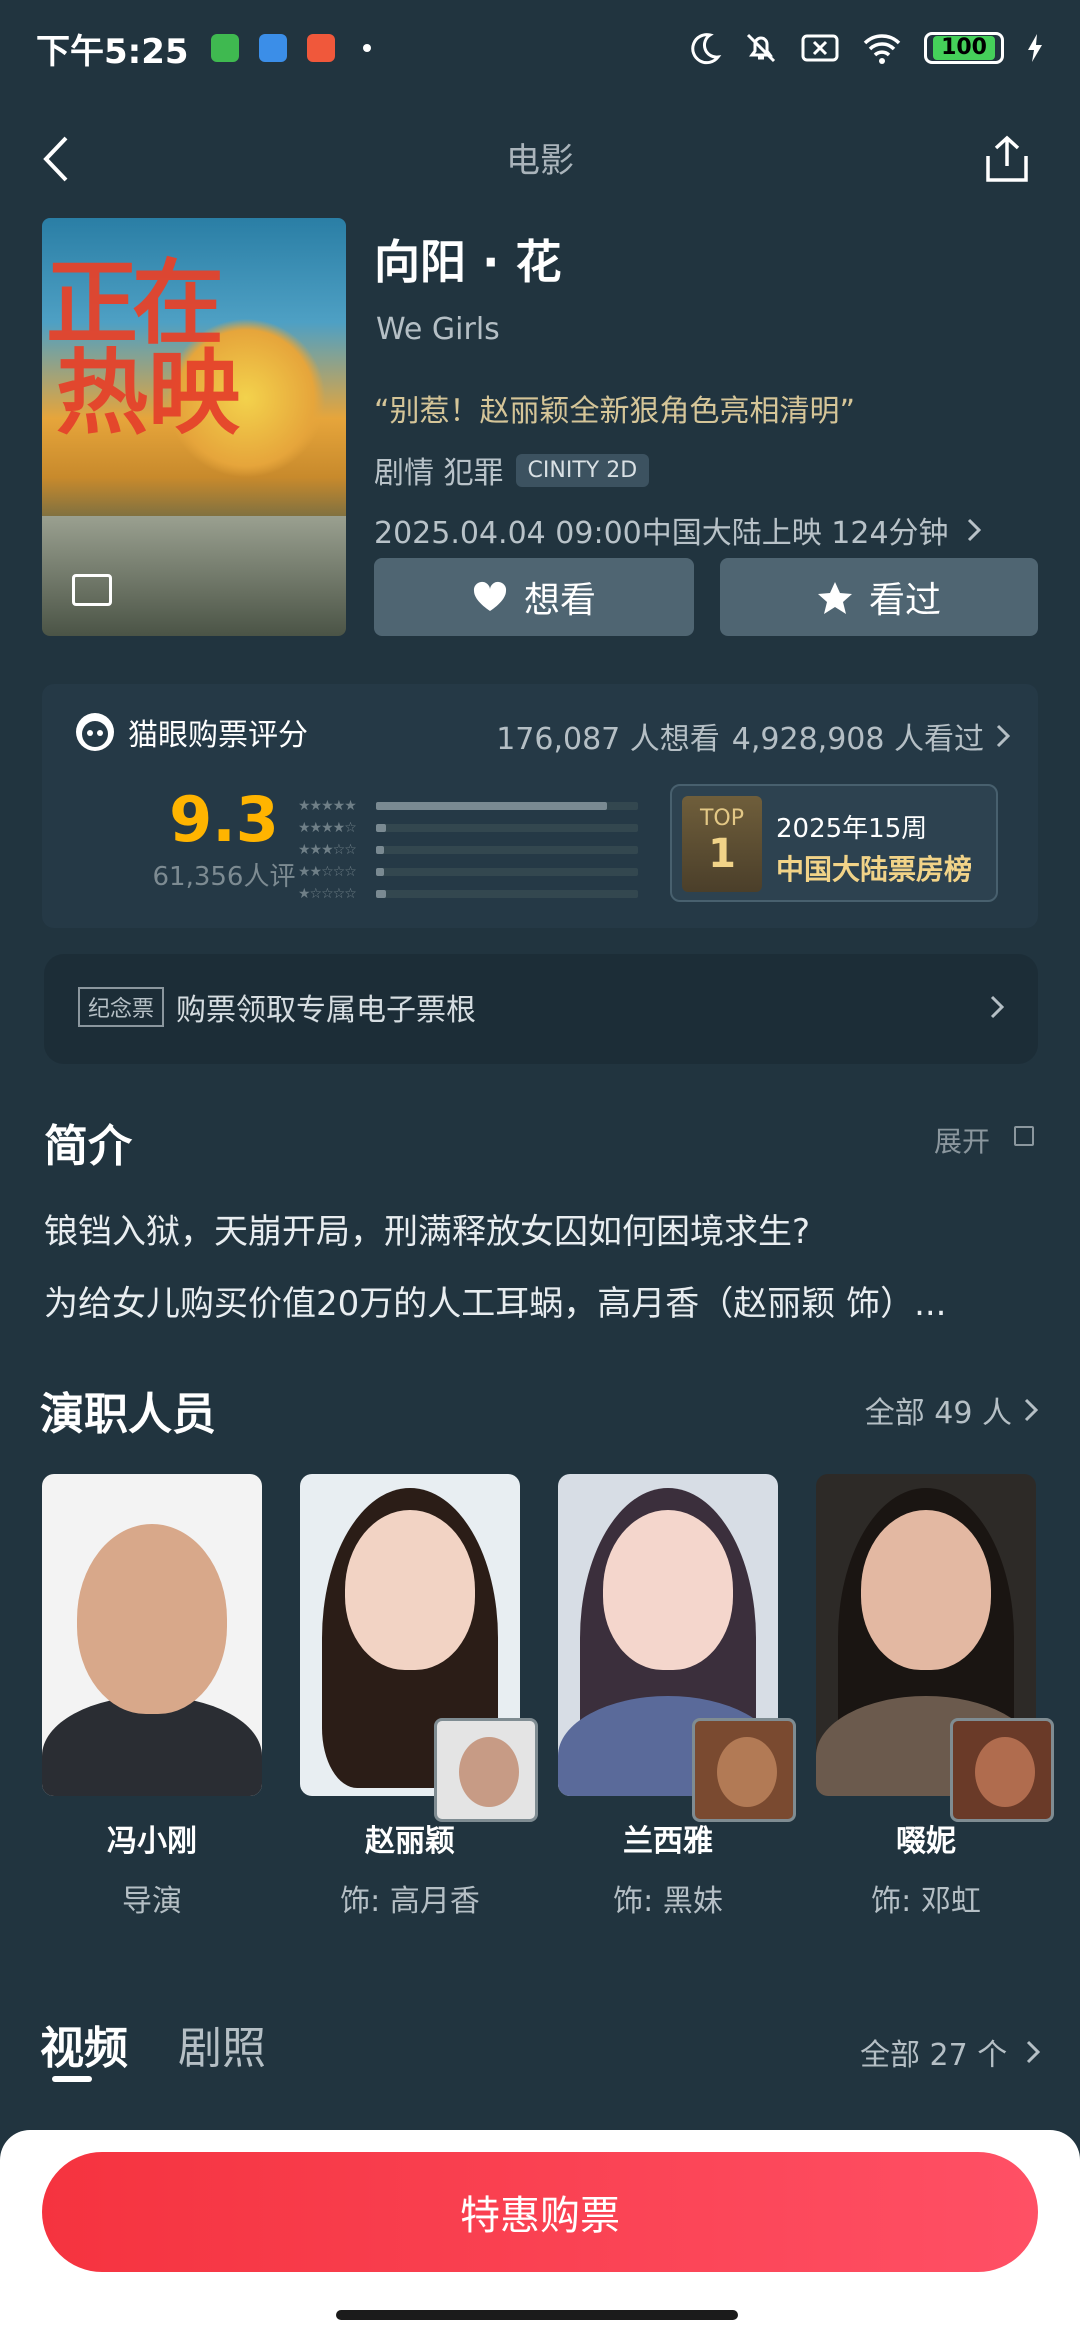 This screenshot has height=2340, width=1080. Describe the element at coordinates (874, 869) in the screenshot. I see `rank-name: 中国大陆票房榜` at that location.